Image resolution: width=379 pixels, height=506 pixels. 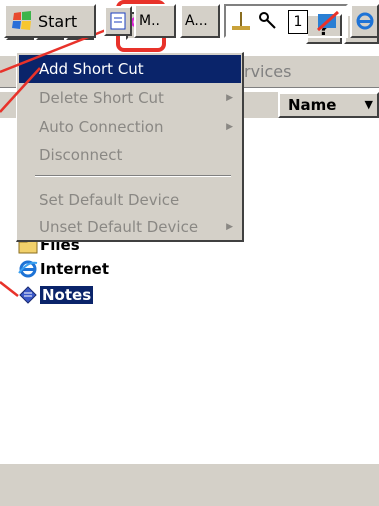 I want to click on tray-number: 1, so click(x=298, y=22).